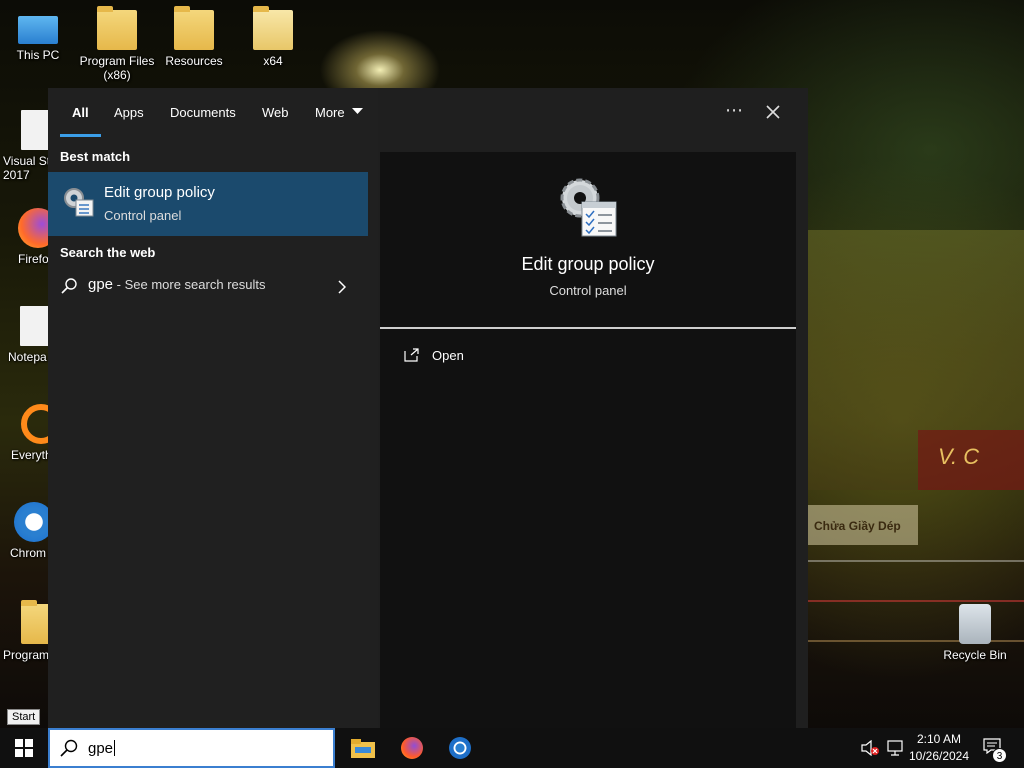  I want to click on desktop-icon-label: This PC, so click(38, 55).